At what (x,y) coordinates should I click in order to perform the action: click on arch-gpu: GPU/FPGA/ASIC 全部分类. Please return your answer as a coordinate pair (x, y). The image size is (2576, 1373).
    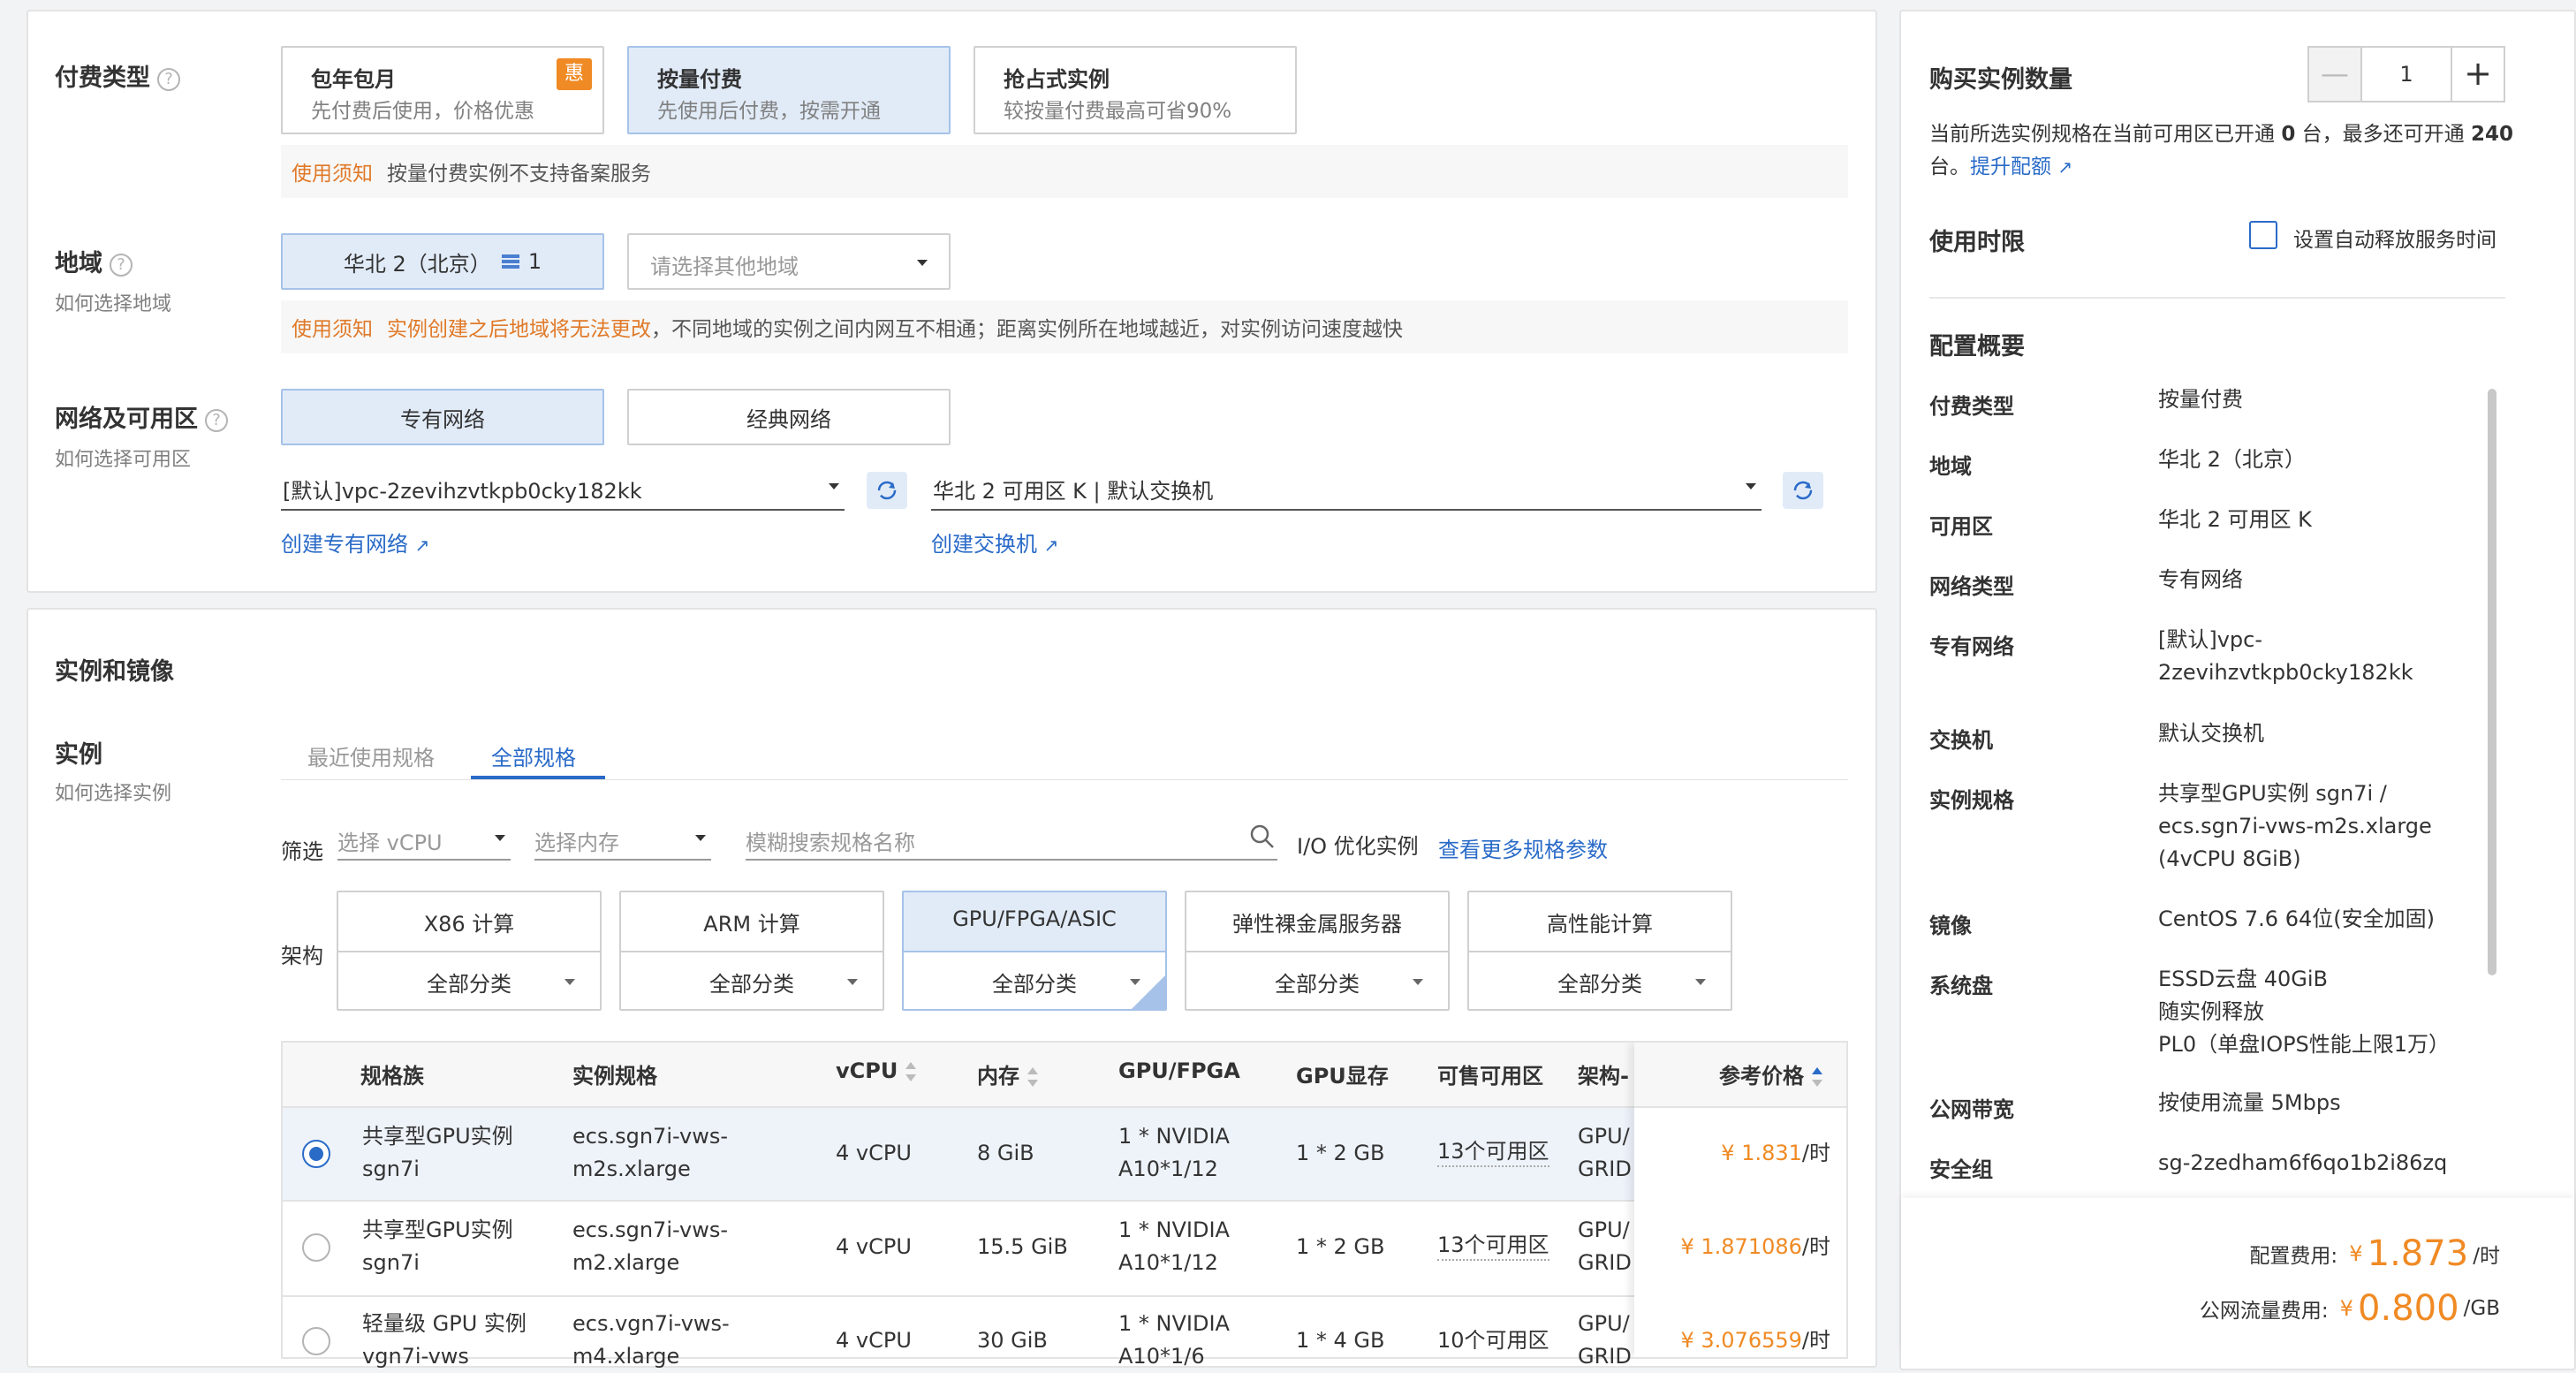
    Looking at the image, I should click on (1035, 951).